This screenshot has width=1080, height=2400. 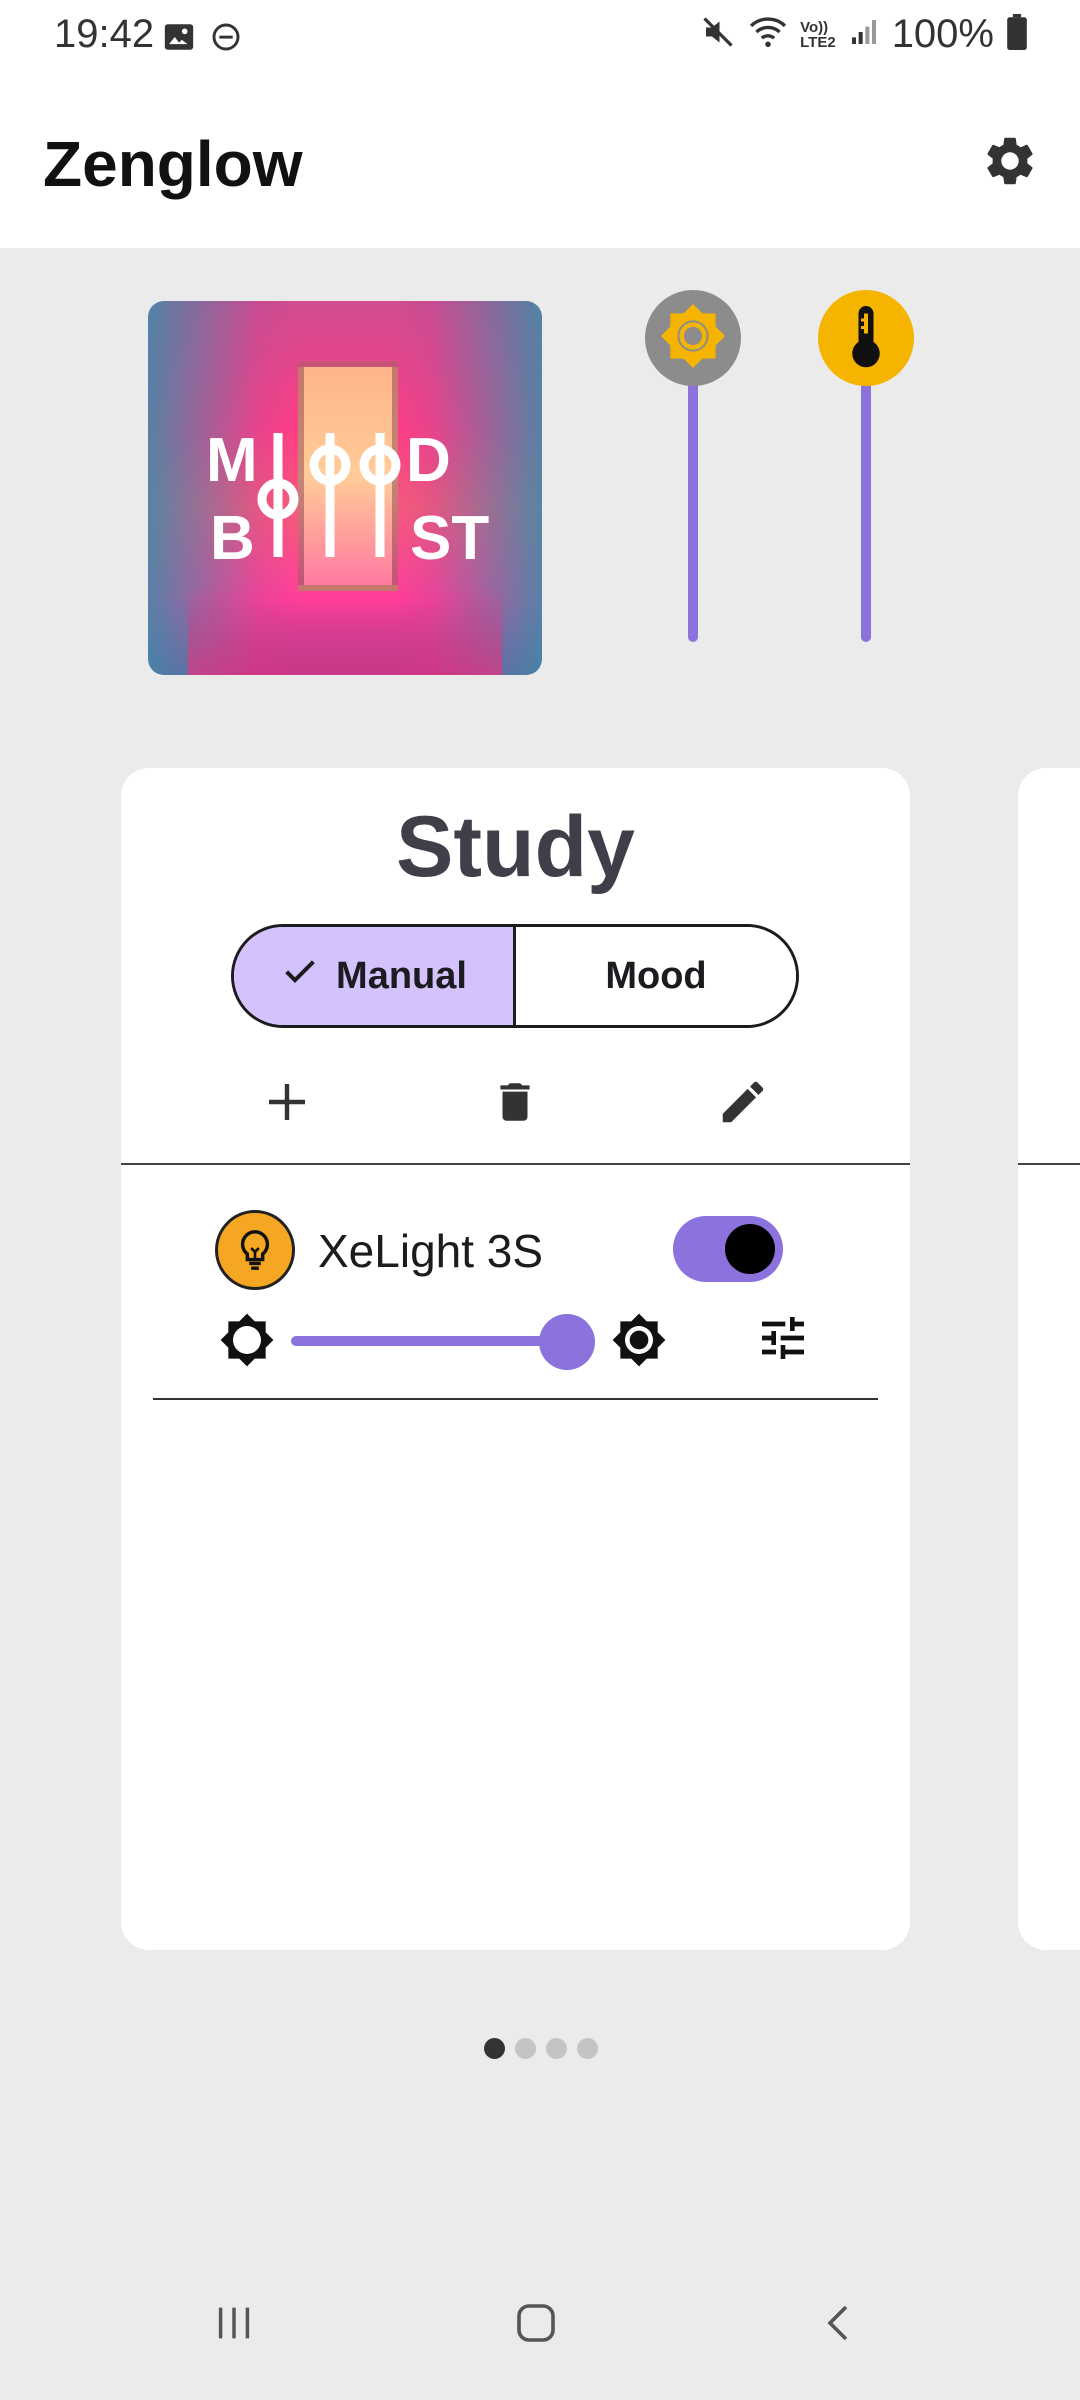 I want to click on navigation-bar, so click(x=540, y=2325).